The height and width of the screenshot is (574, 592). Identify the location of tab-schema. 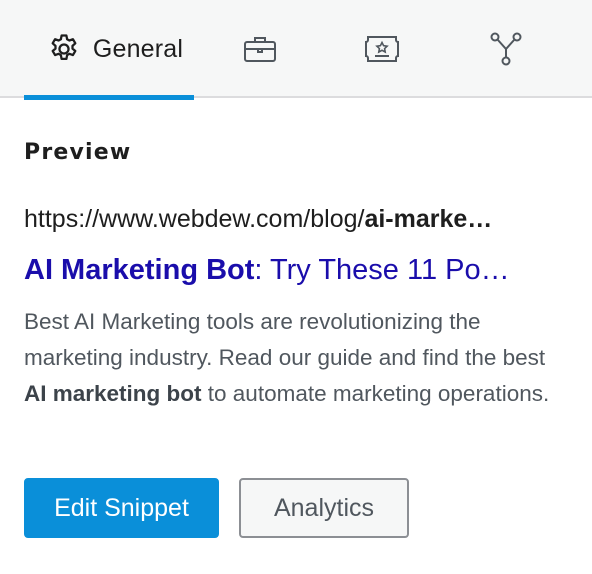
(260, 49).